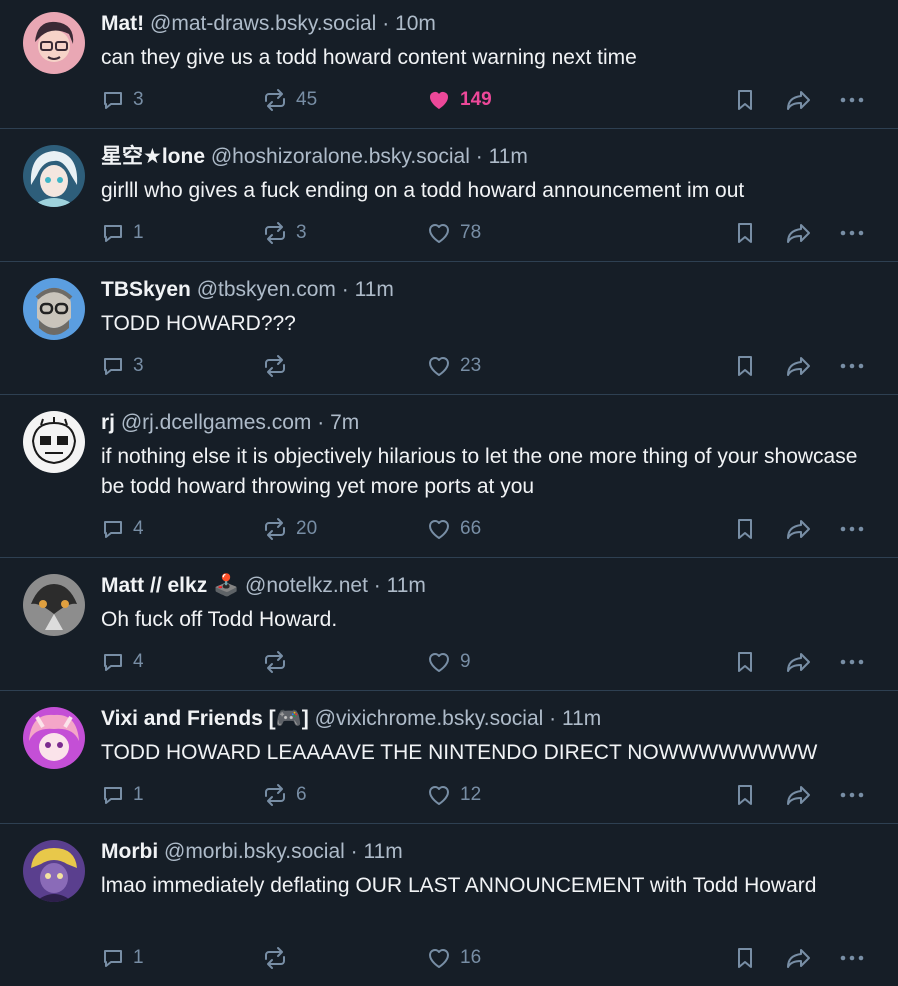  Describe the element at coordinates (266, 289) in the screenshot. I see `author-handle: @tbskyen.com` at that location.